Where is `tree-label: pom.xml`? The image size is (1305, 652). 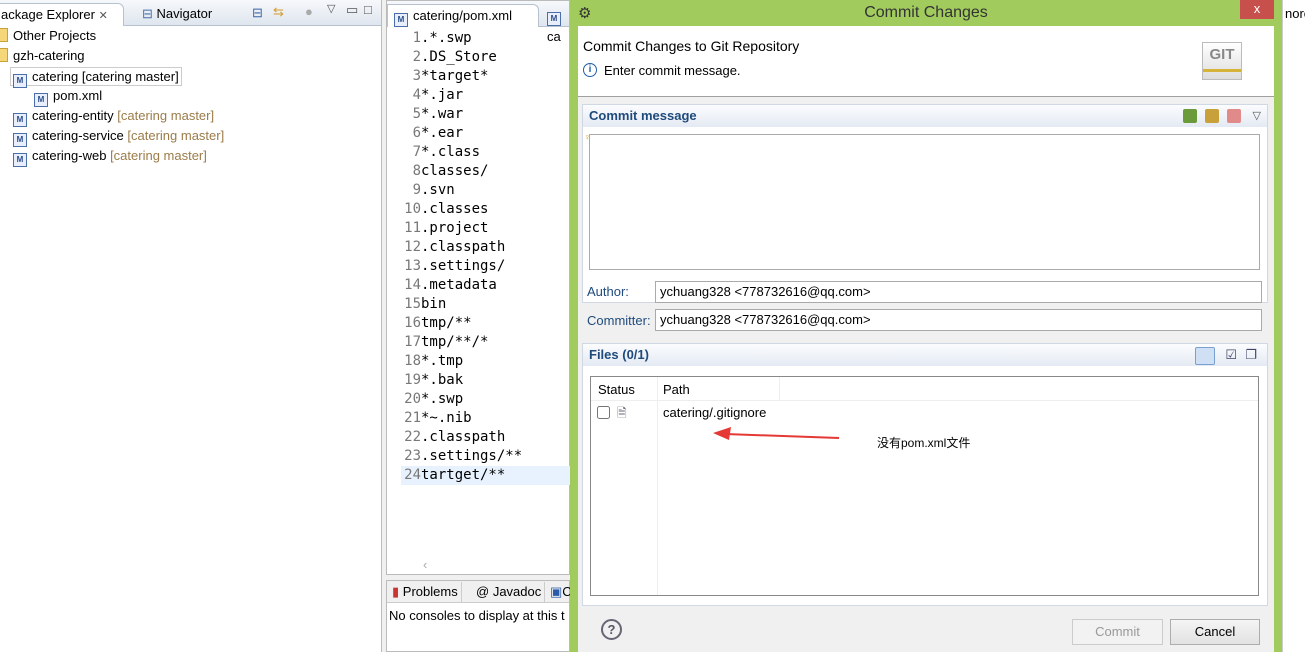 tree-label: pom.xml is located at coordinates (78, 95).